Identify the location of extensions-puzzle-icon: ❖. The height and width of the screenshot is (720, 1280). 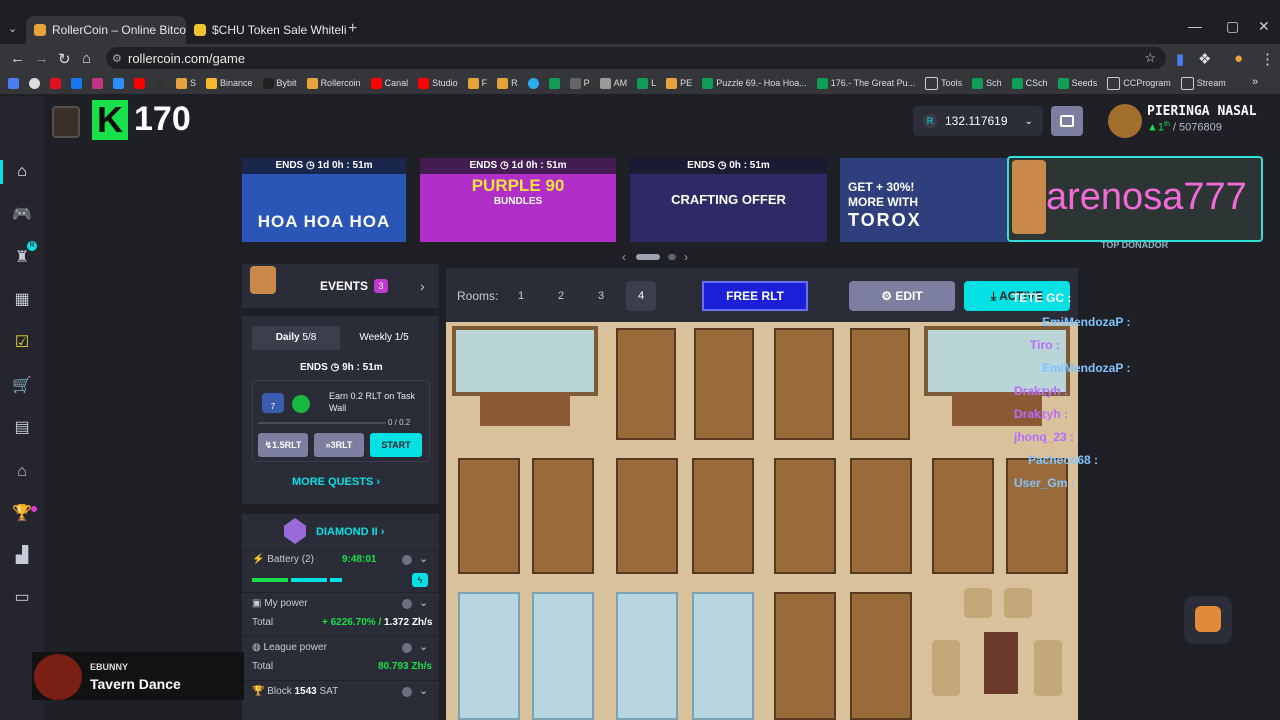
(1204, 59).